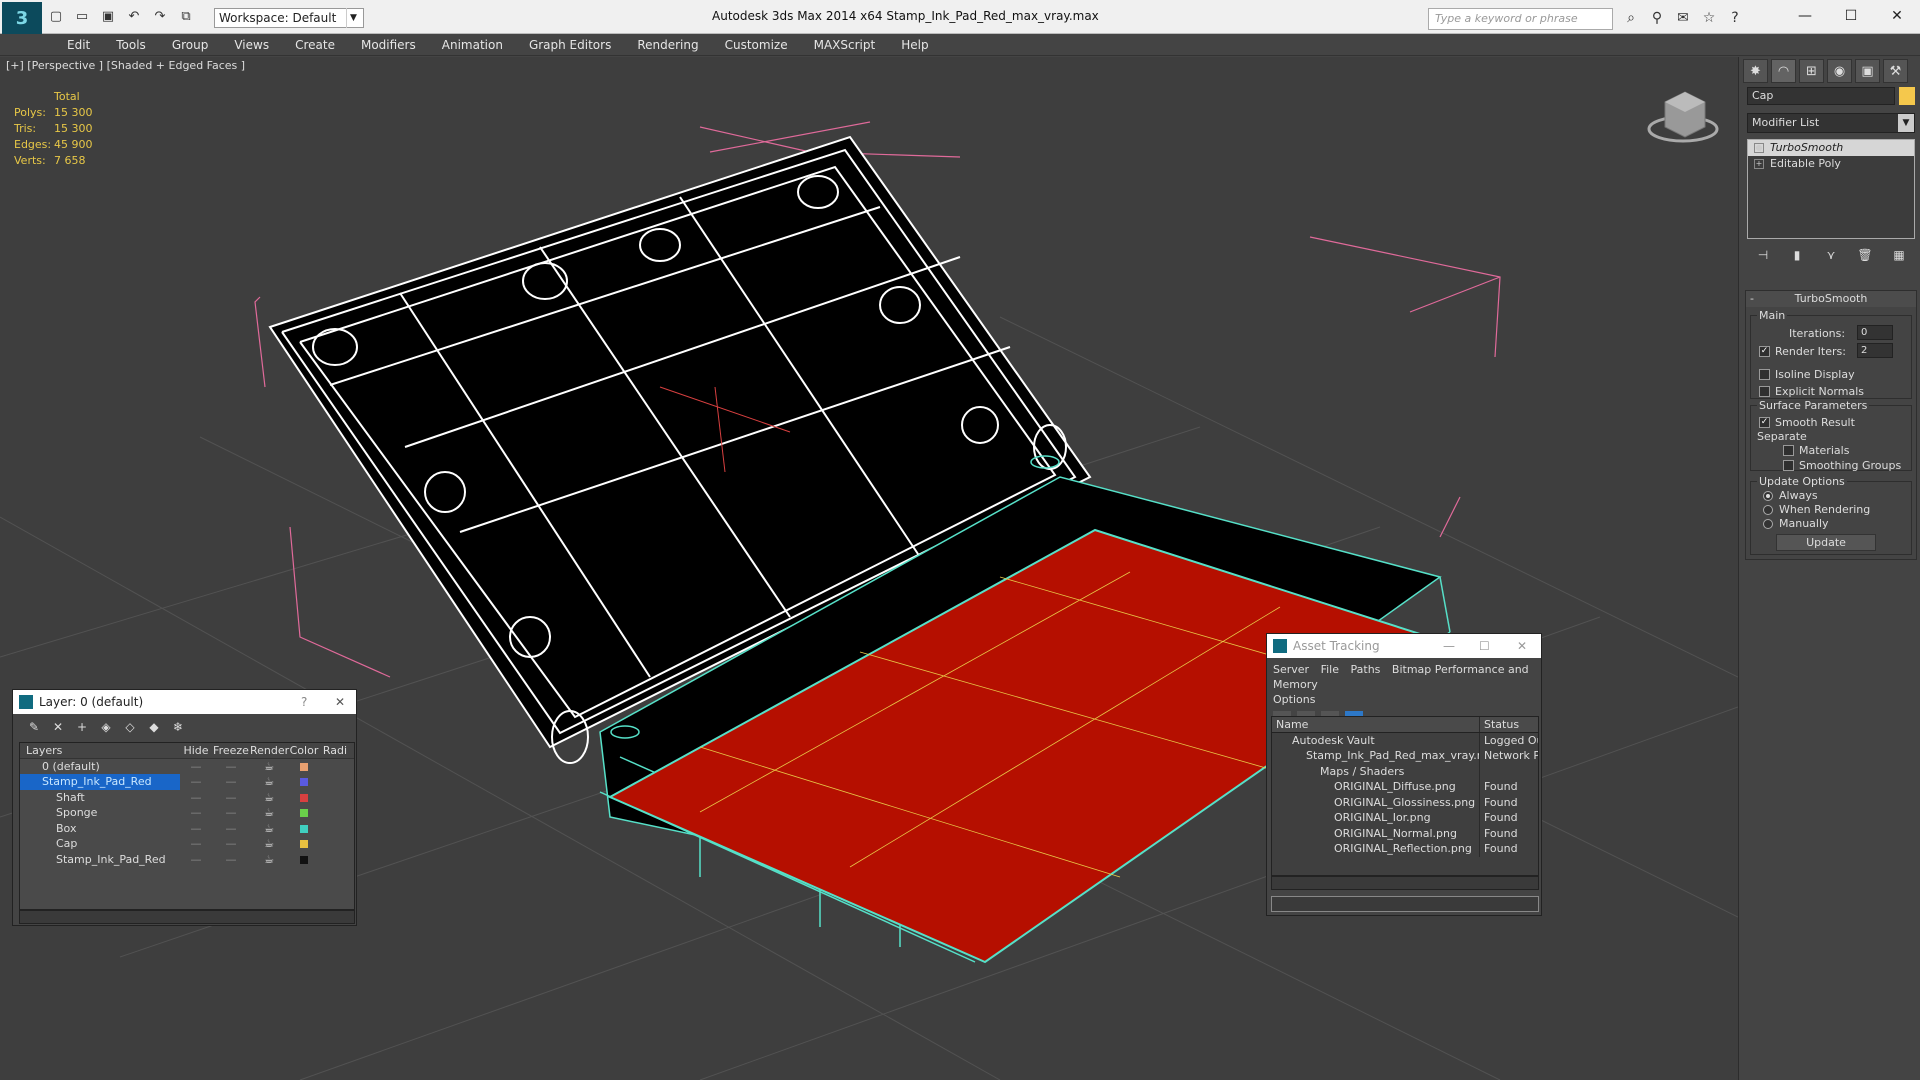  I want to click on motion-tab-icon: ◉, so click(1839, 71).